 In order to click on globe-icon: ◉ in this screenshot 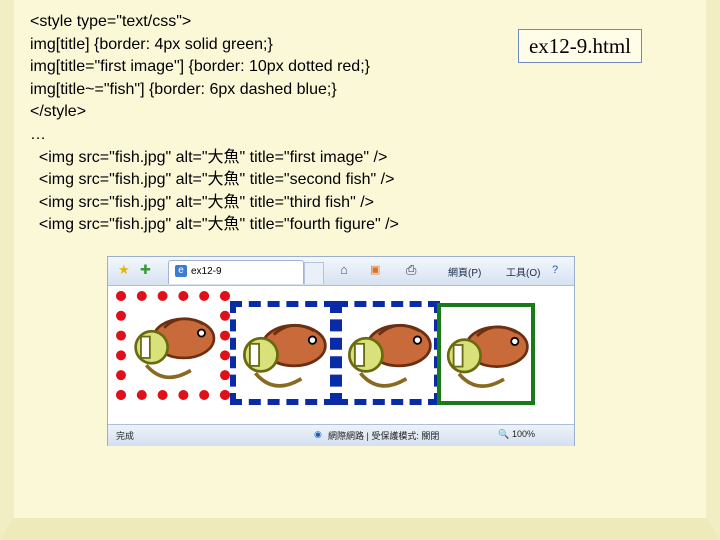, I will do `click(318, 434)`.